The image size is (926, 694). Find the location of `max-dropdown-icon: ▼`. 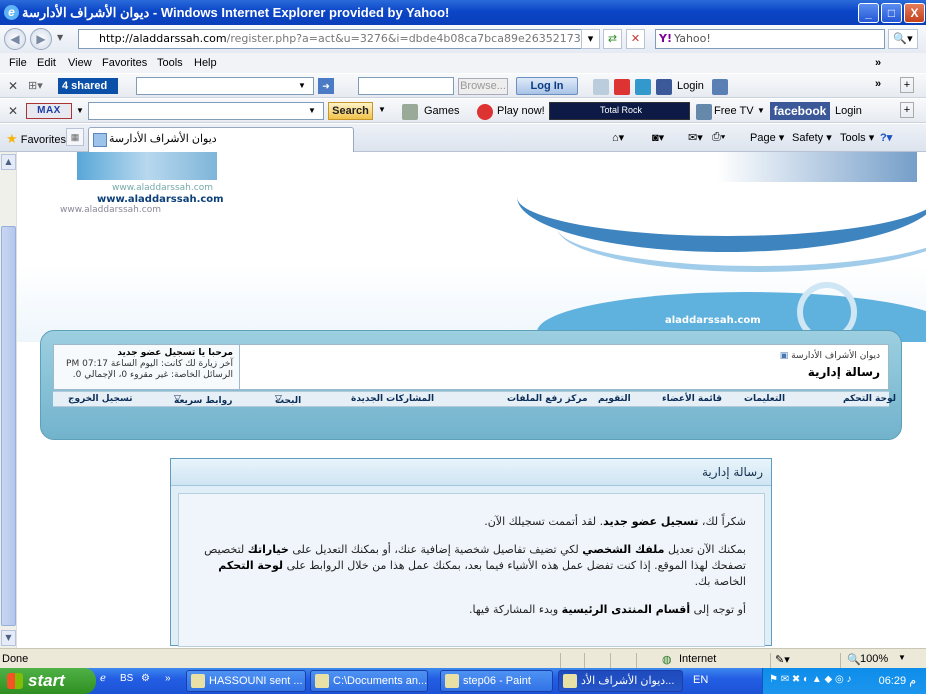

max-dropdown-icon: ▼ is located at coordinates (80, 110).